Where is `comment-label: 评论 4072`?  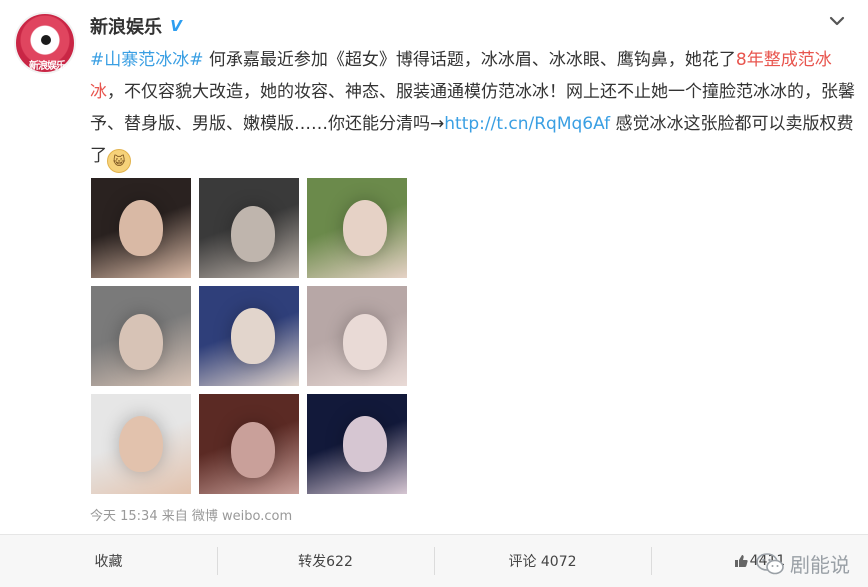 comment-label: 评论 4072 is located at coordinates (542, 562).